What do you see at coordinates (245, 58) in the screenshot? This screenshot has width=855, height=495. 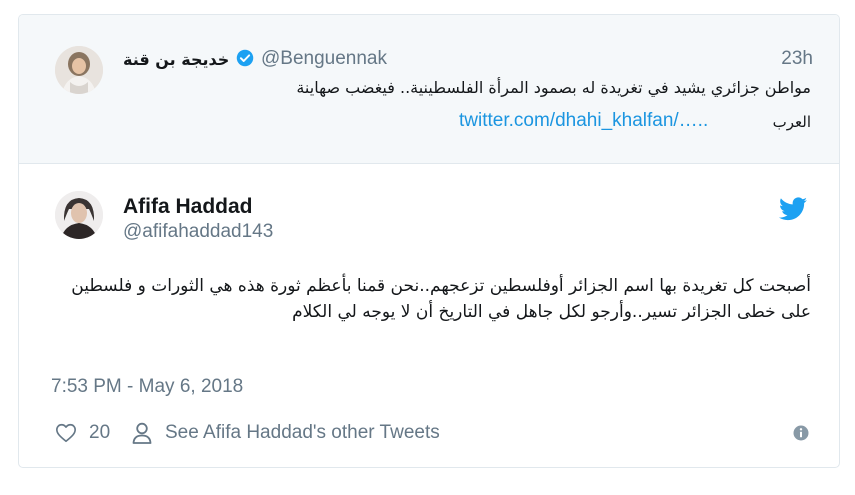 I see `verified-badge-icon` at bounding box center [245, 58].